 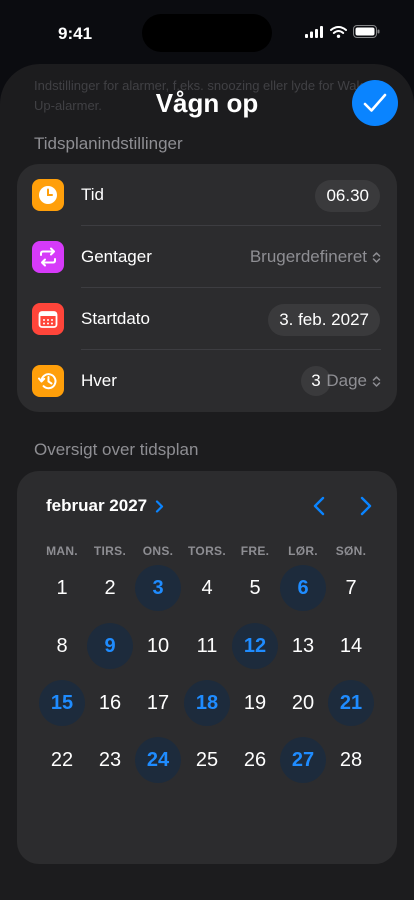 I want to click on weekday-label: TORS., so click(x=207, y=551).